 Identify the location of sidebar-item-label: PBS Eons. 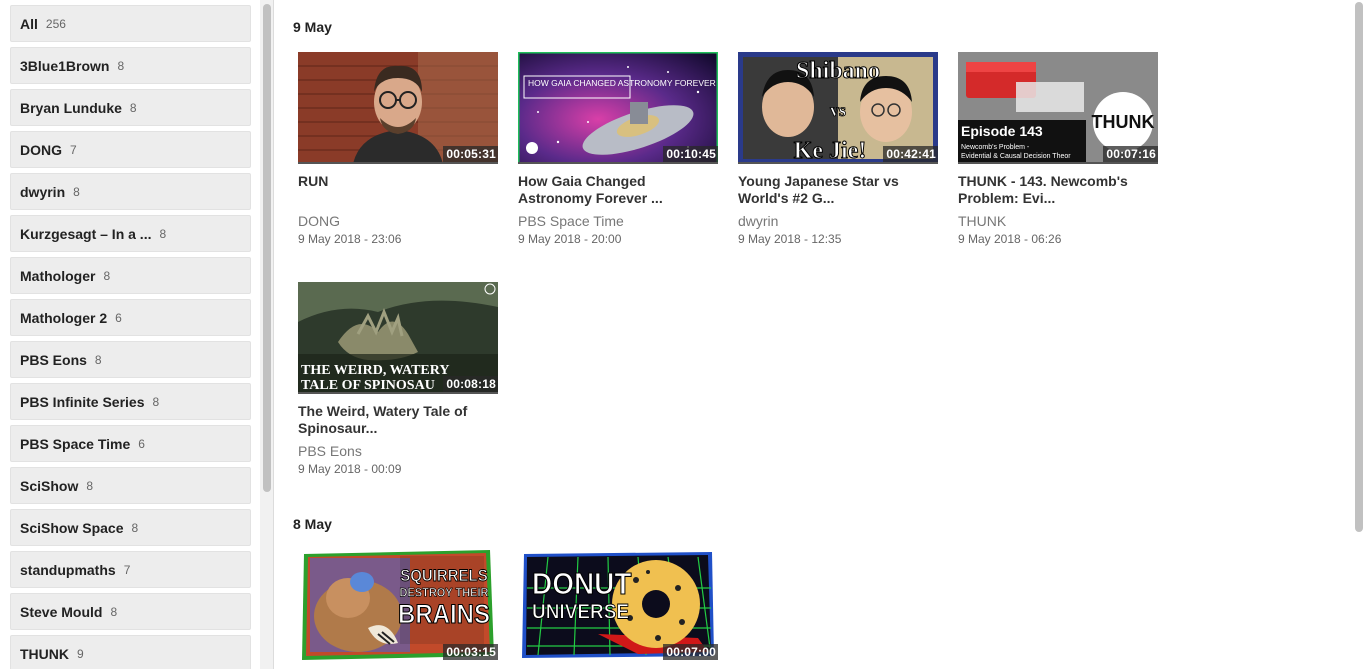
(53, 359).